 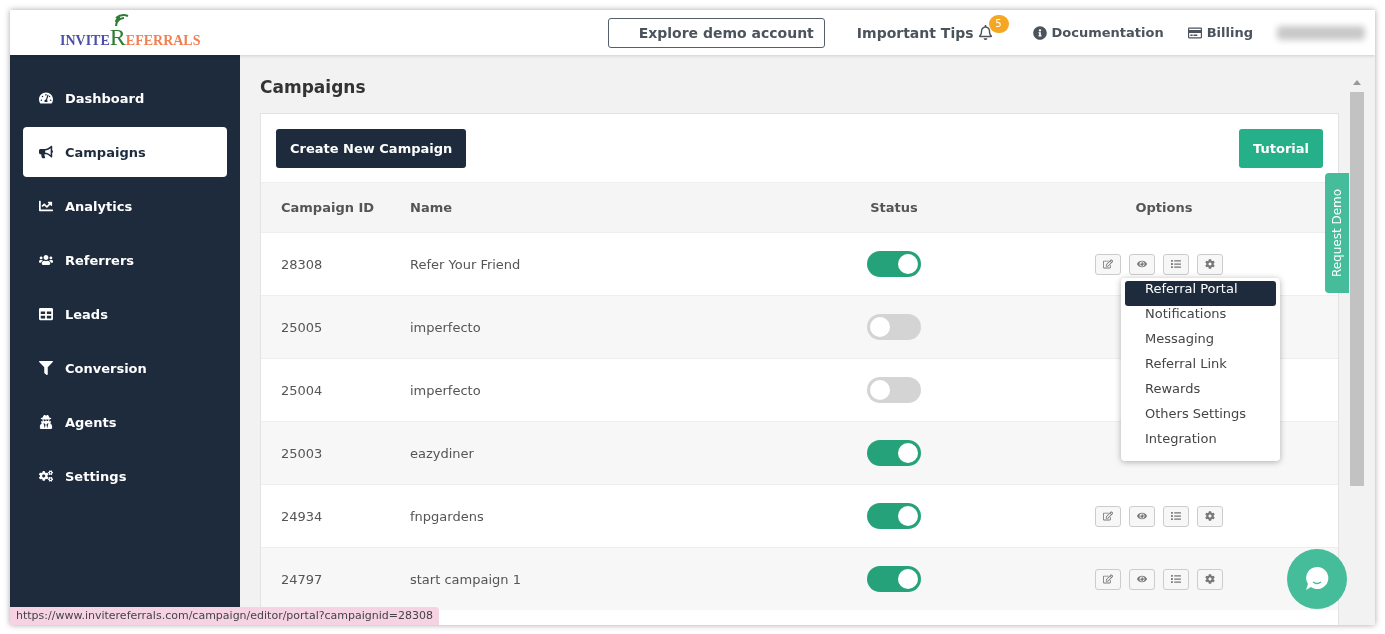 What do you see at coordinates (371, 148) in the screenshot?
I see `create-campaign-button: Create New Campaign` at bounding box center [371, 148].